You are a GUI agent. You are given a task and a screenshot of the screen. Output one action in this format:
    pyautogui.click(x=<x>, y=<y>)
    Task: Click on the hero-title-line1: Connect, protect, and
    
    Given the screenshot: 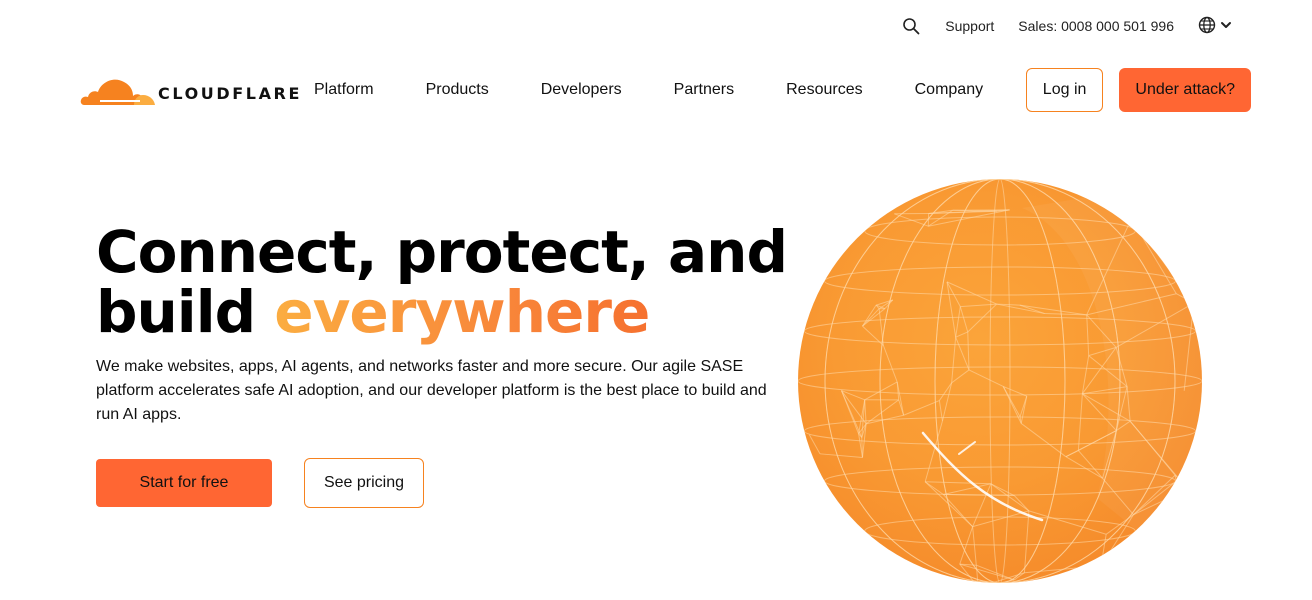 What is the action you would take?
    pyautogui.click(x=442, y=252)
    